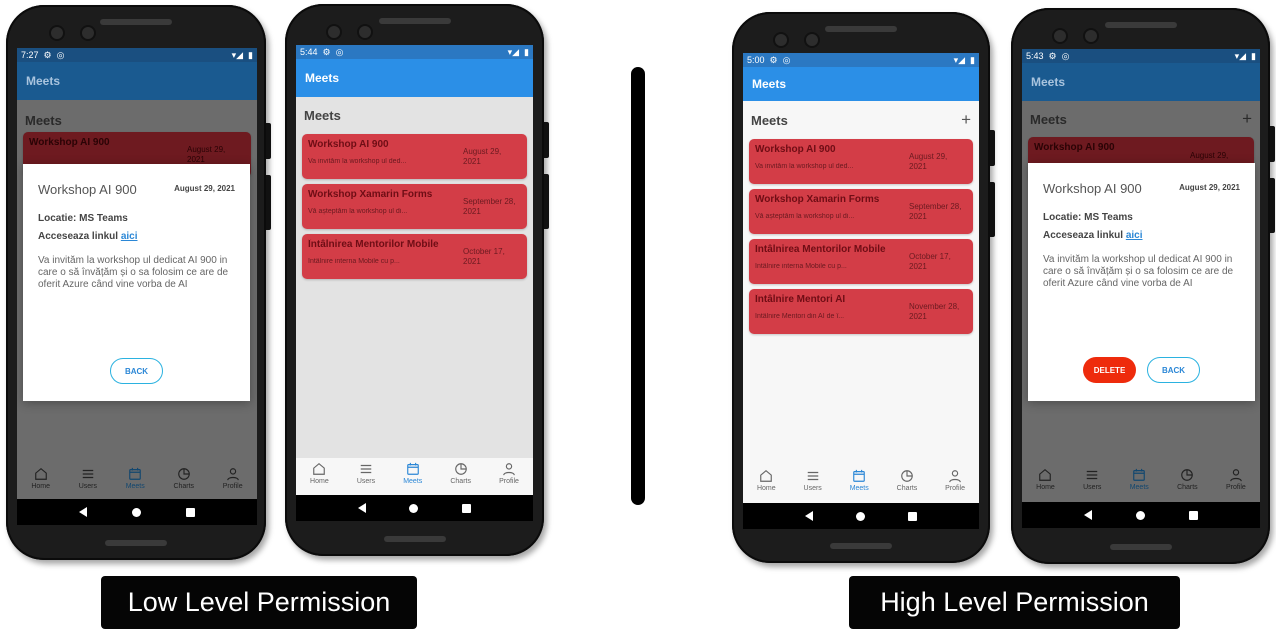  I want to click on app-bar: Meets, so click(137, 81).